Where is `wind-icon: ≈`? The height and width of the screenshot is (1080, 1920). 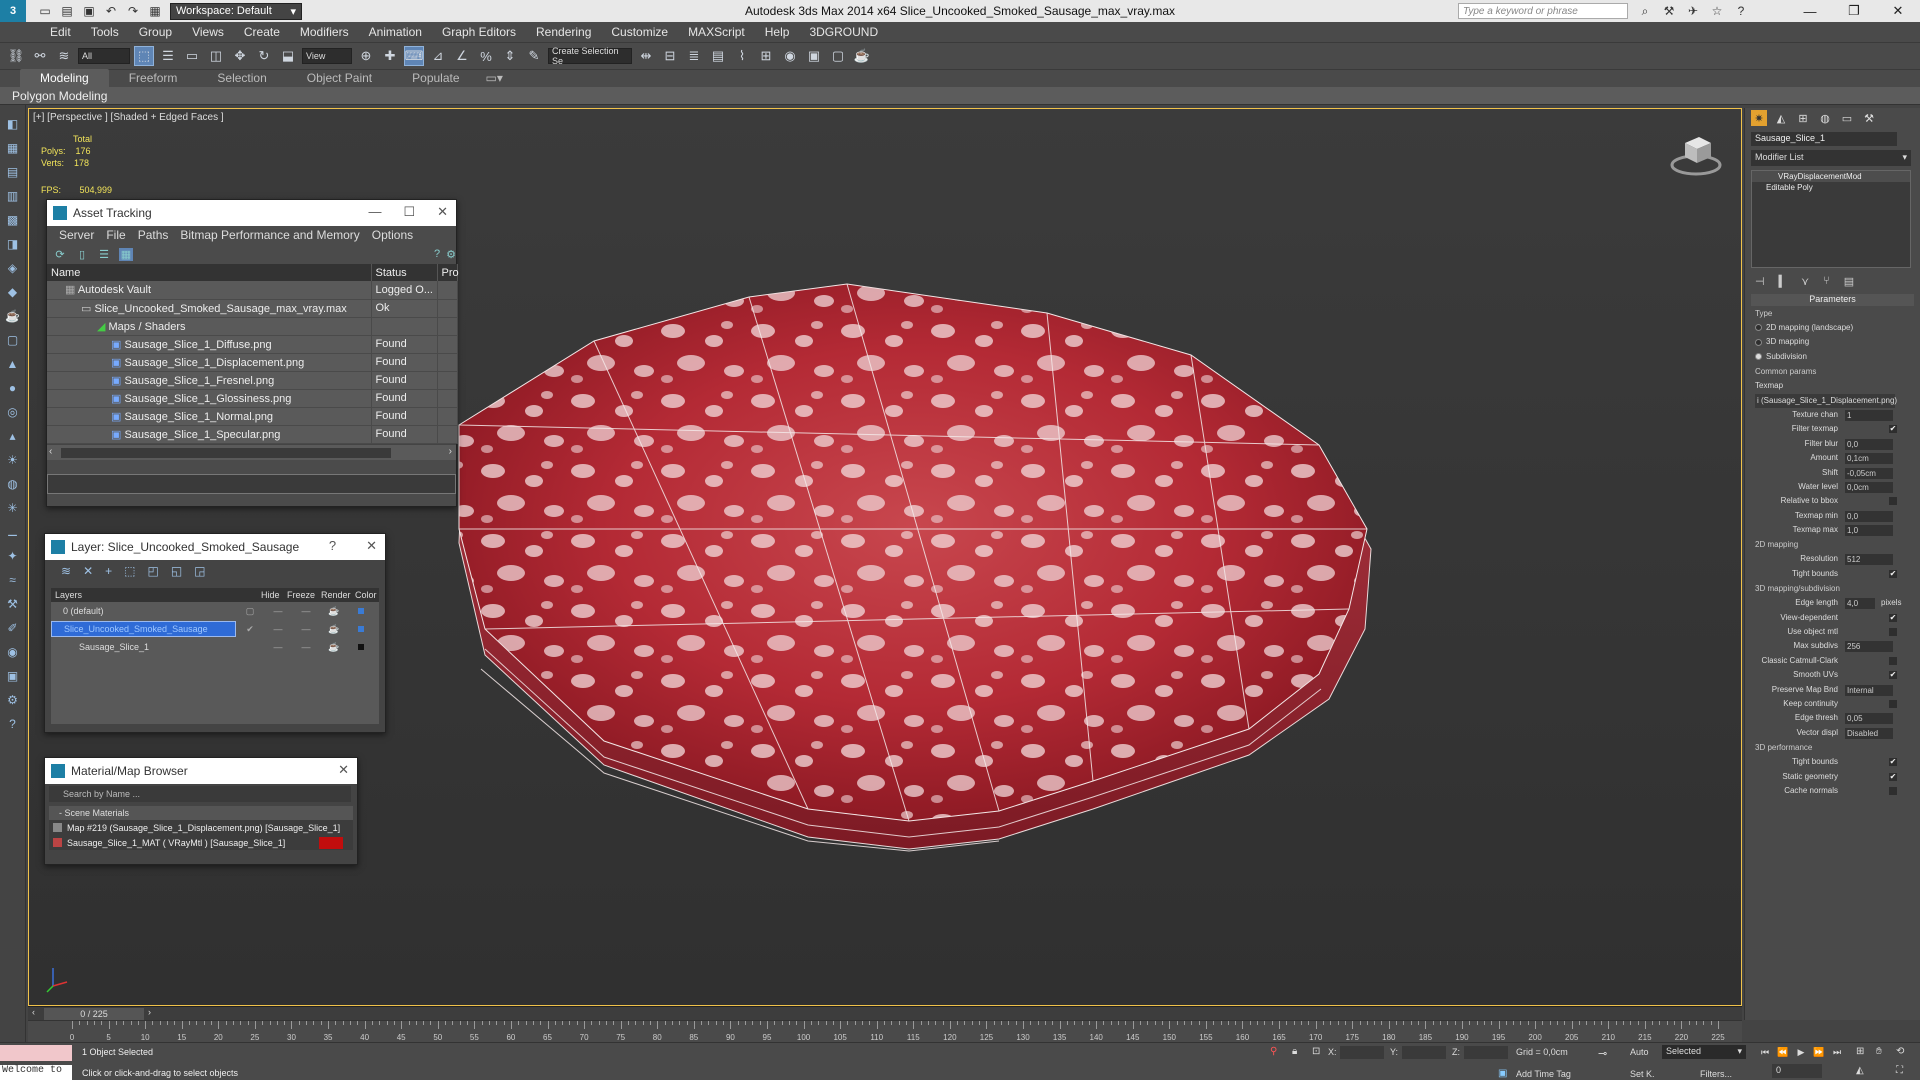 wind-icon: ≈ is located at coordinates (13, 580).